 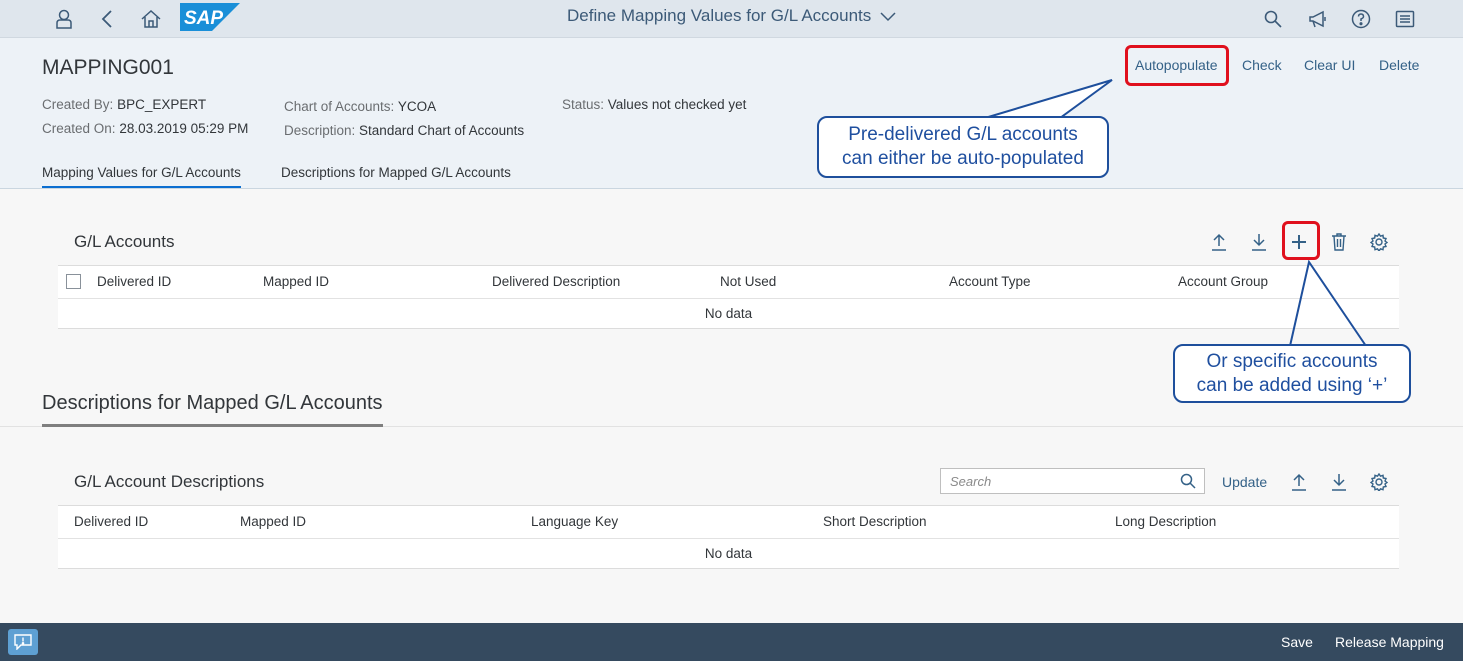 What do you see at coordinates (556, 281) in the screenshot?
I see `column-header: Delivered Description` at bounding box center [556, 281].